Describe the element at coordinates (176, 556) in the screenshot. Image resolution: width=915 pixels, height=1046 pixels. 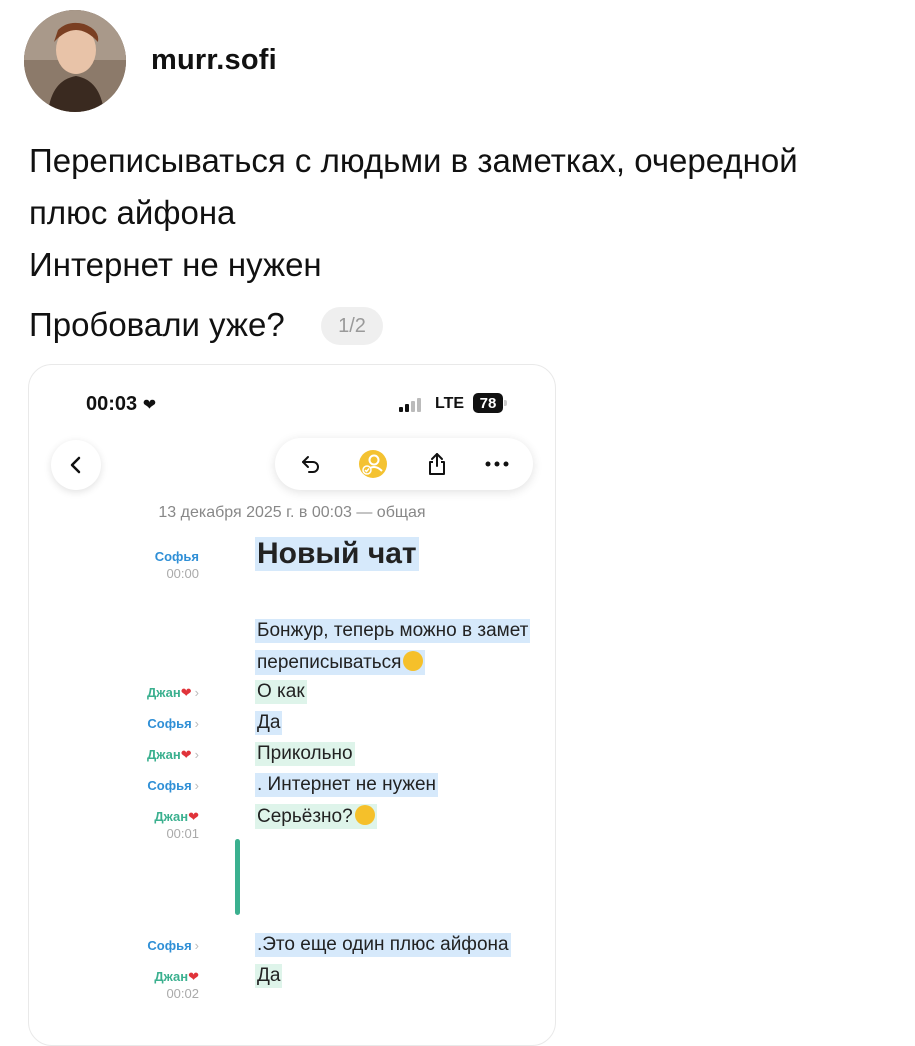
I see `title-author: Софья` at that location.